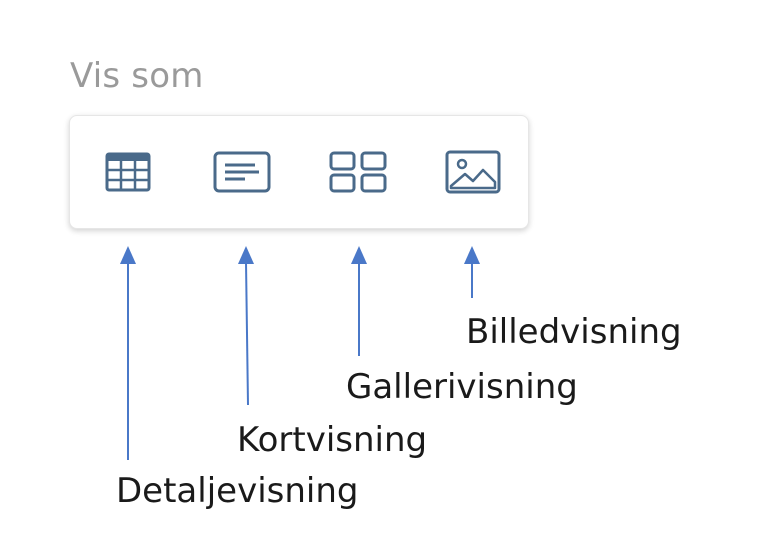 The image size is (768, 557). What do you see at coordinates (246, 326) in the screenshot?
I see `arrow-cards` at bounding box center [246, 326].